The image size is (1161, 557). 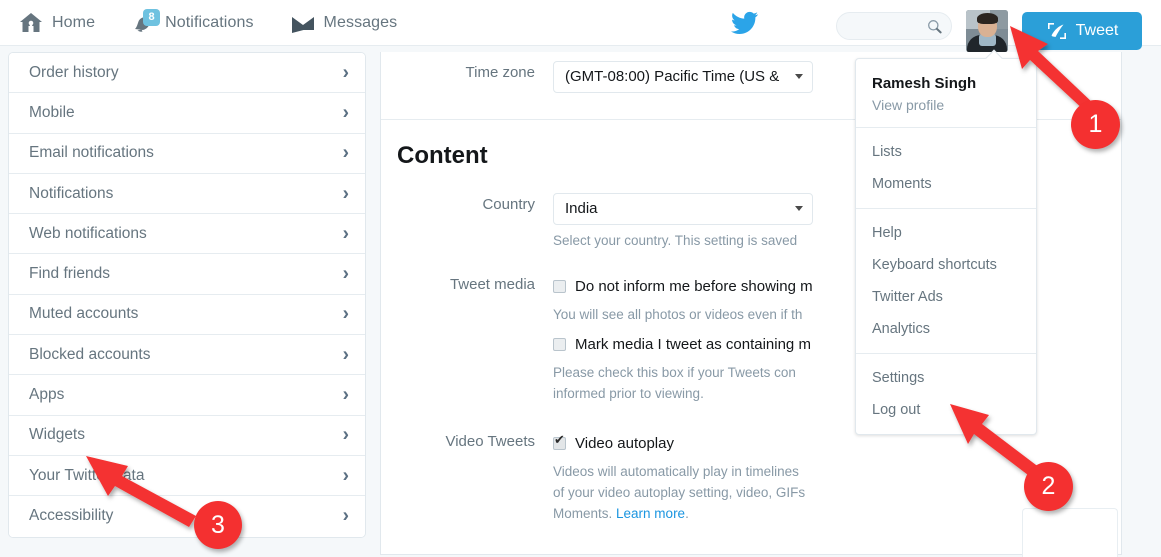 I want to click on timezone-label: Time zone, so click(x=500, y=72).